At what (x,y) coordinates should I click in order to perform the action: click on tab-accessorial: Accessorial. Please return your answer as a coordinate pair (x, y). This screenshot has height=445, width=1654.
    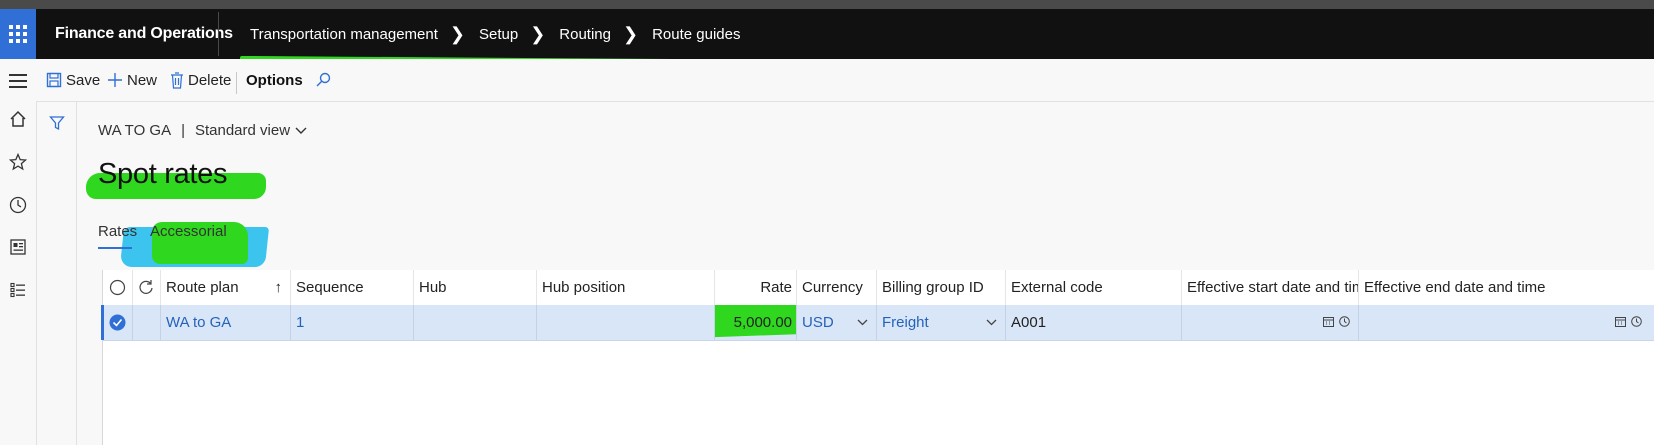
    Looking at the image, I should click on (188, 231).